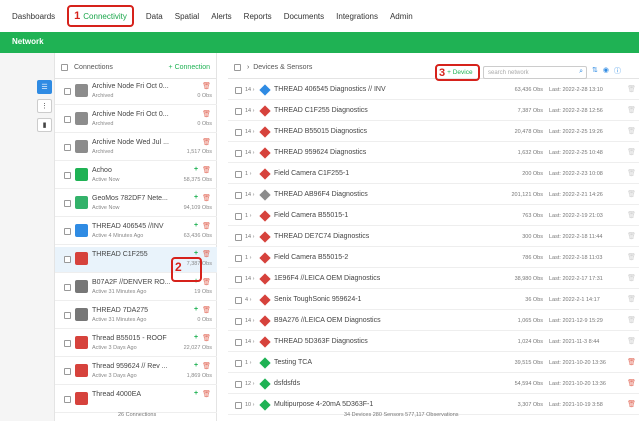  Describe the element at coordinates (304, 16) in the screenshot. I see `nav-documents: Documents` at that location.